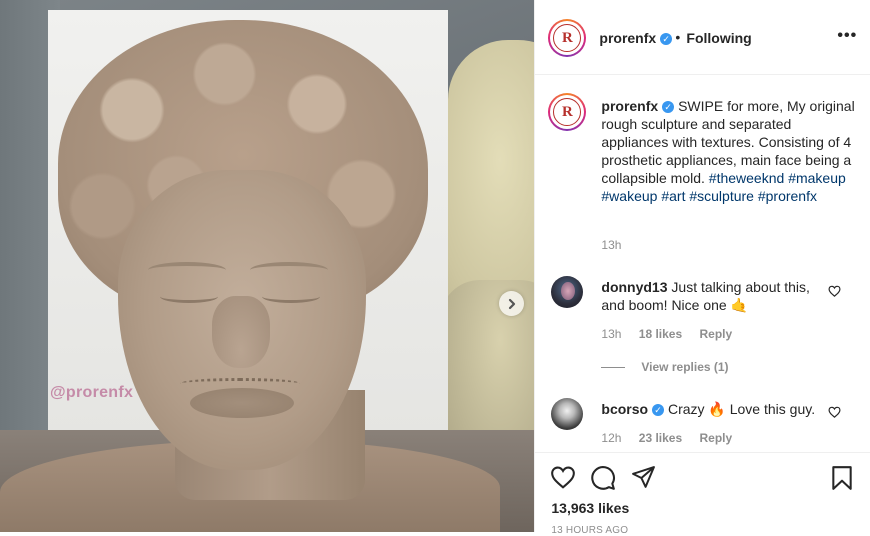  What do you see at coordinates (673, 196) in the screenshot?
I see `hashtag-link: #art` at bounding box center [673, 196].